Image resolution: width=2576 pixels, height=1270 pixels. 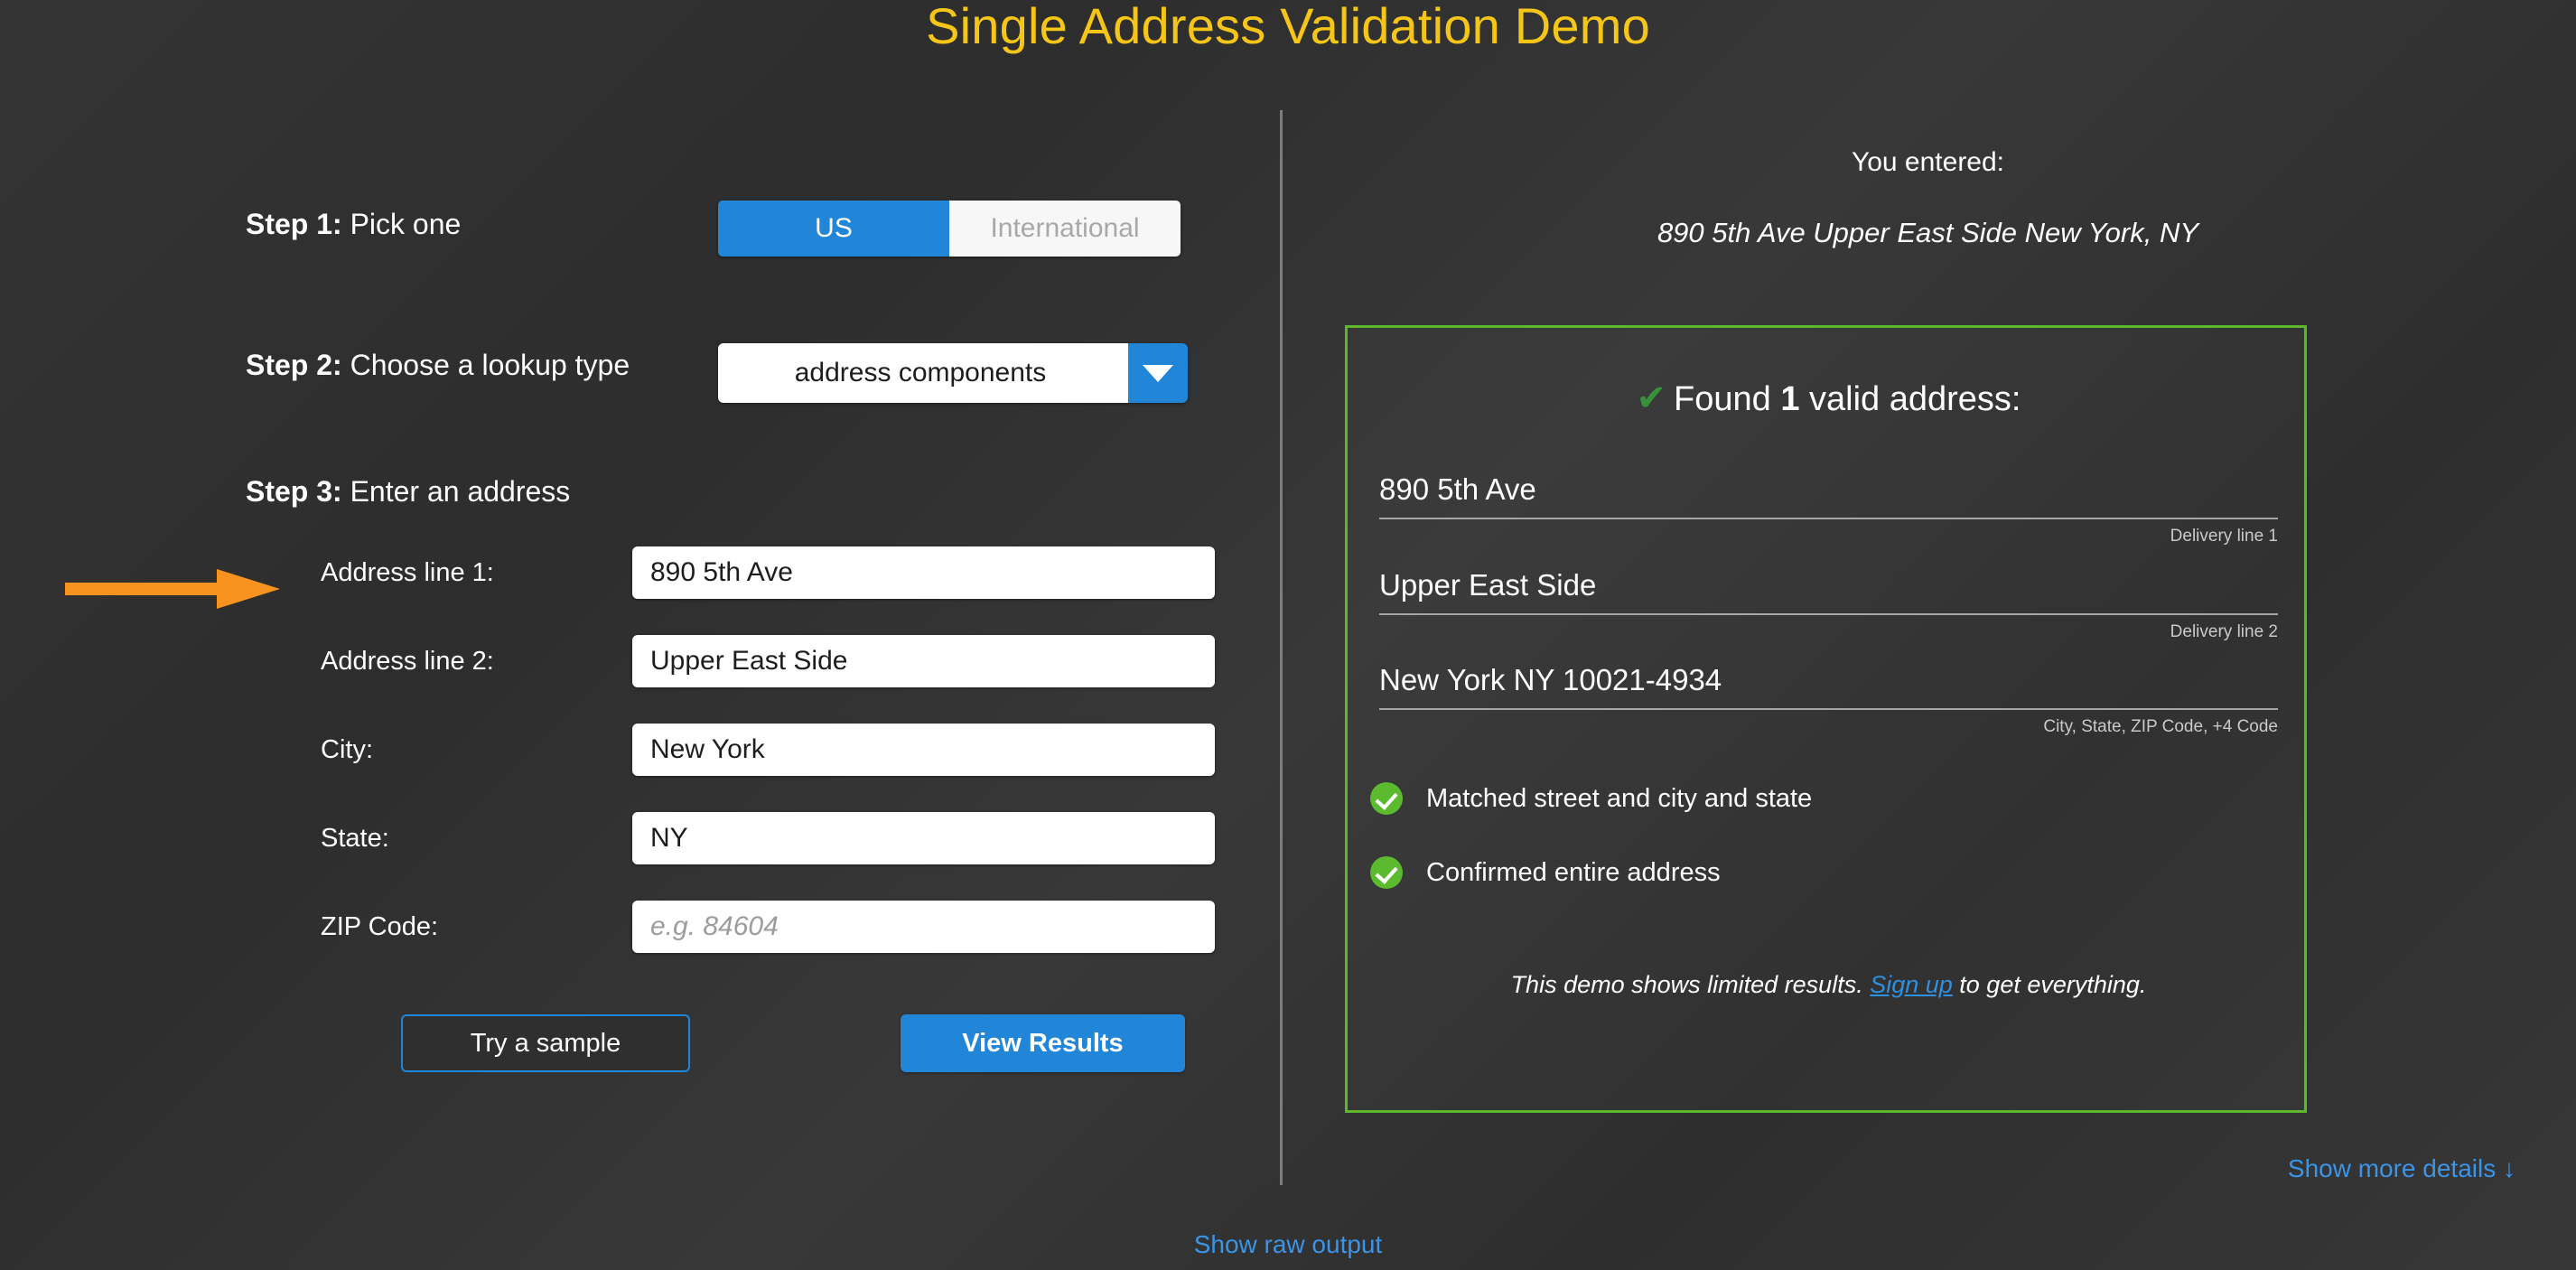 What do you see at coordinates (924, 661) in the screenshot?
I see `address-line-2-input` at bounding box center [924, 661].